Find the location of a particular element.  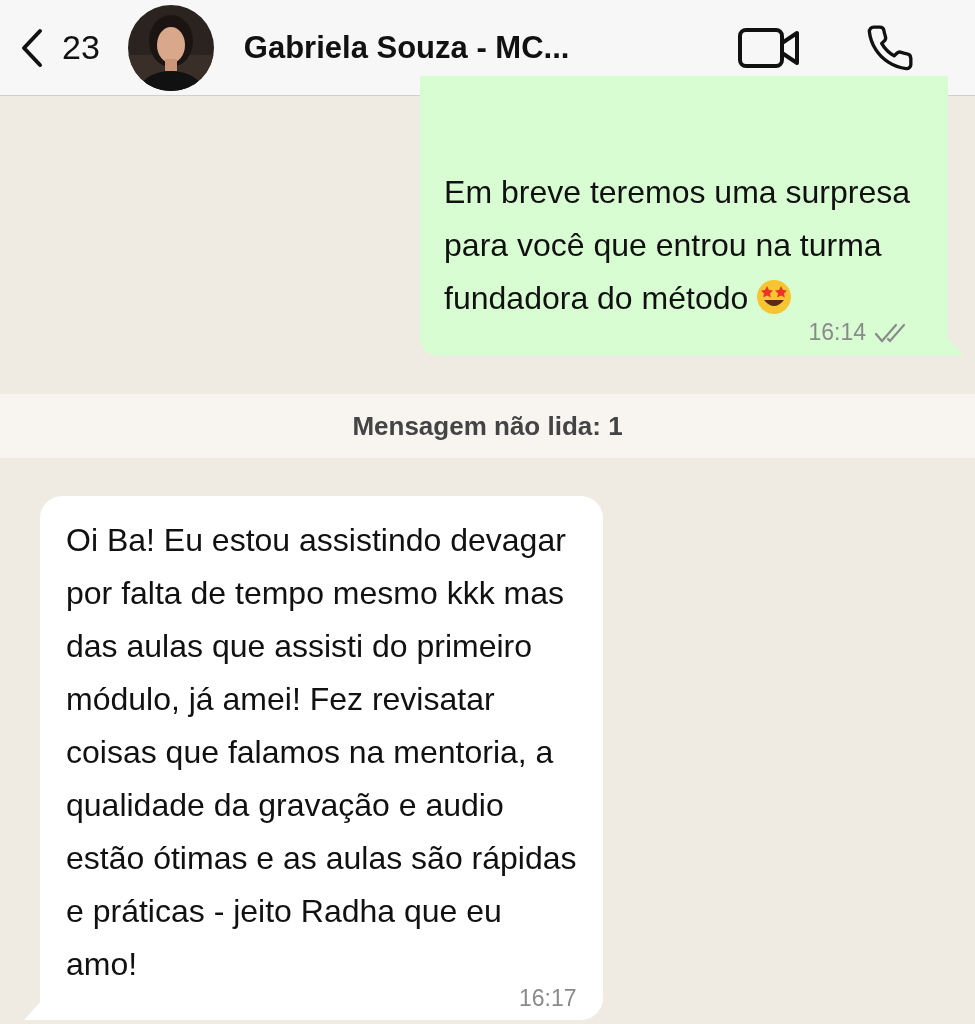

video-call-button is located at coordinates (769, 47).